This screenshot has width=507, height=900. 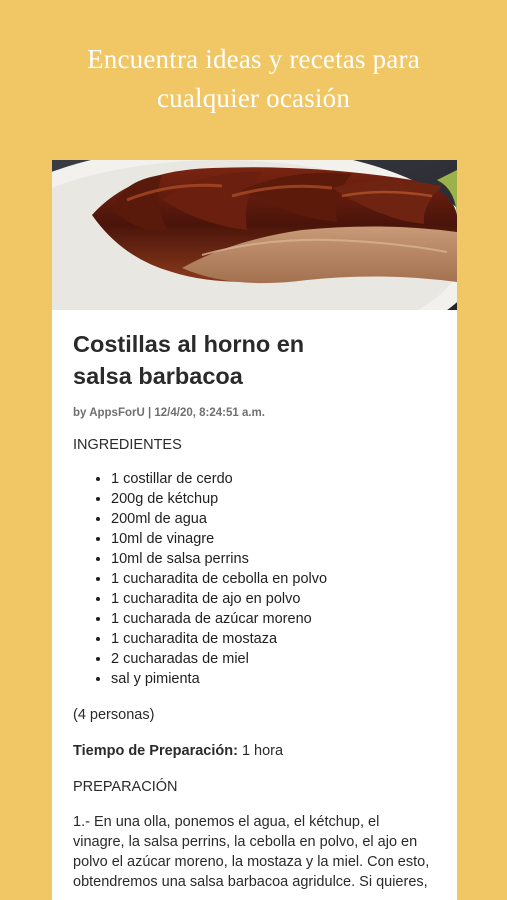 I want to click on prep-time-label: Tiempo de Preparación:, so click(x=155, y=751).